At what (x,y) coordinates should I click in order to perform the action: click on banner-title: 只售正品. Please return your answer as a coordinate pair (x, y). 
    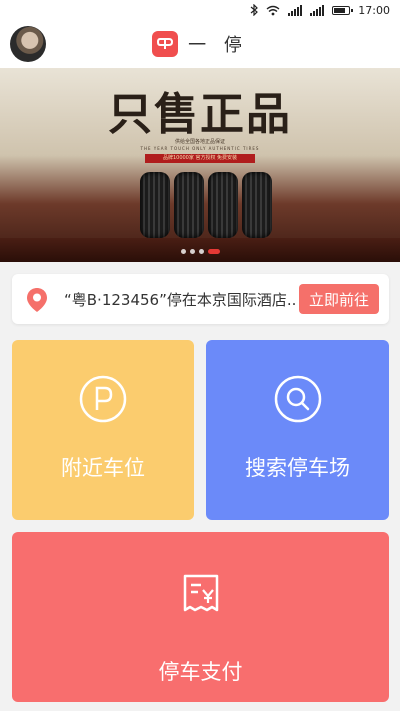
    Looking at the image, I should click on (200, 114).